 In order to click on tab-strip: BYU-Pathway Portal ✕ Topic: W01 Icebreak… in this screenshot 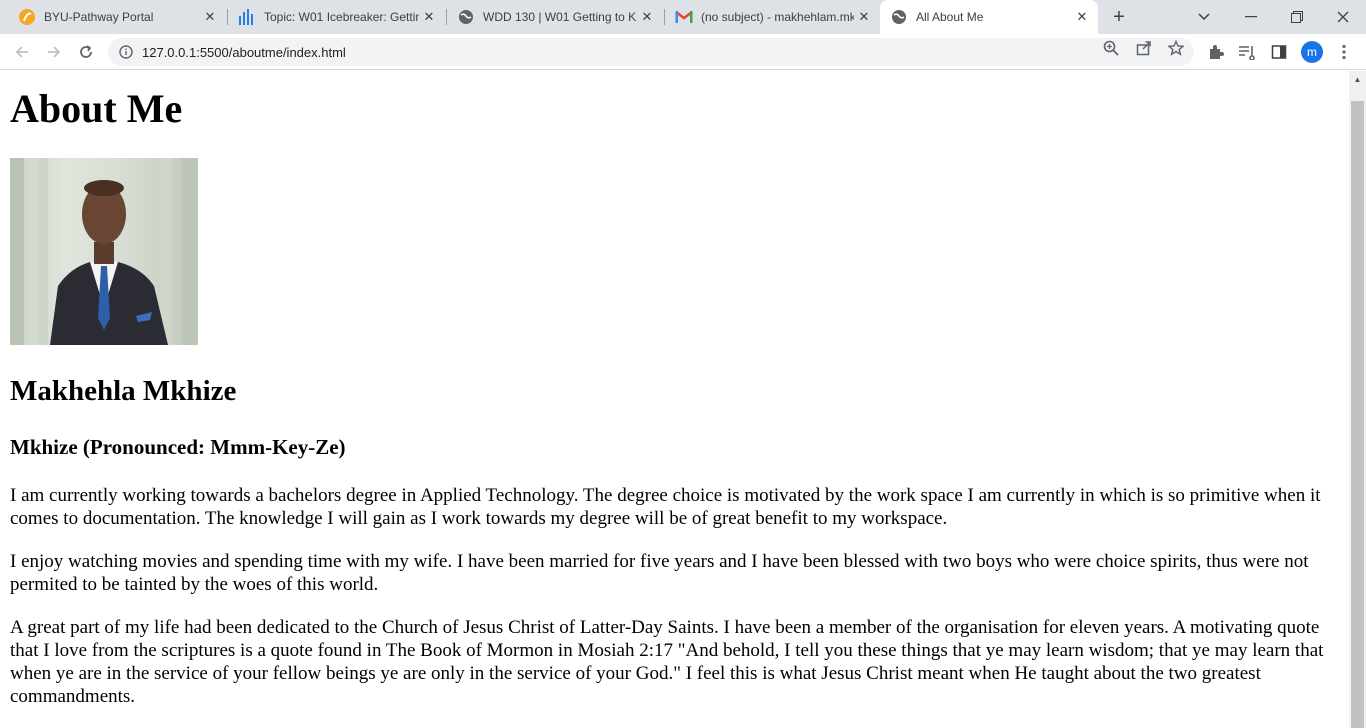, I will do `click(683, 17)`.